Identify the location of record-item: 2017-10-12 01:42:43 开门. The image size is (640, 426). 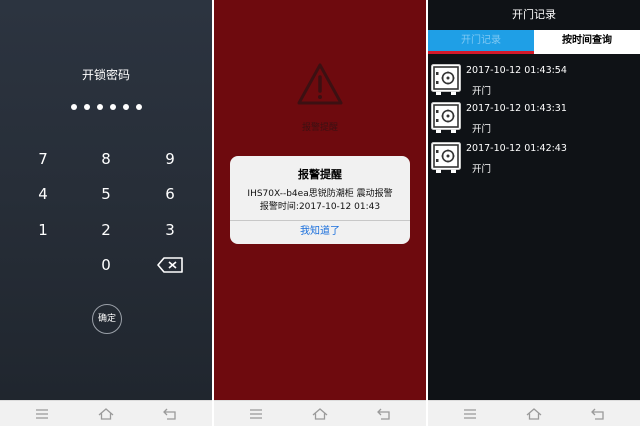
(534, 159).